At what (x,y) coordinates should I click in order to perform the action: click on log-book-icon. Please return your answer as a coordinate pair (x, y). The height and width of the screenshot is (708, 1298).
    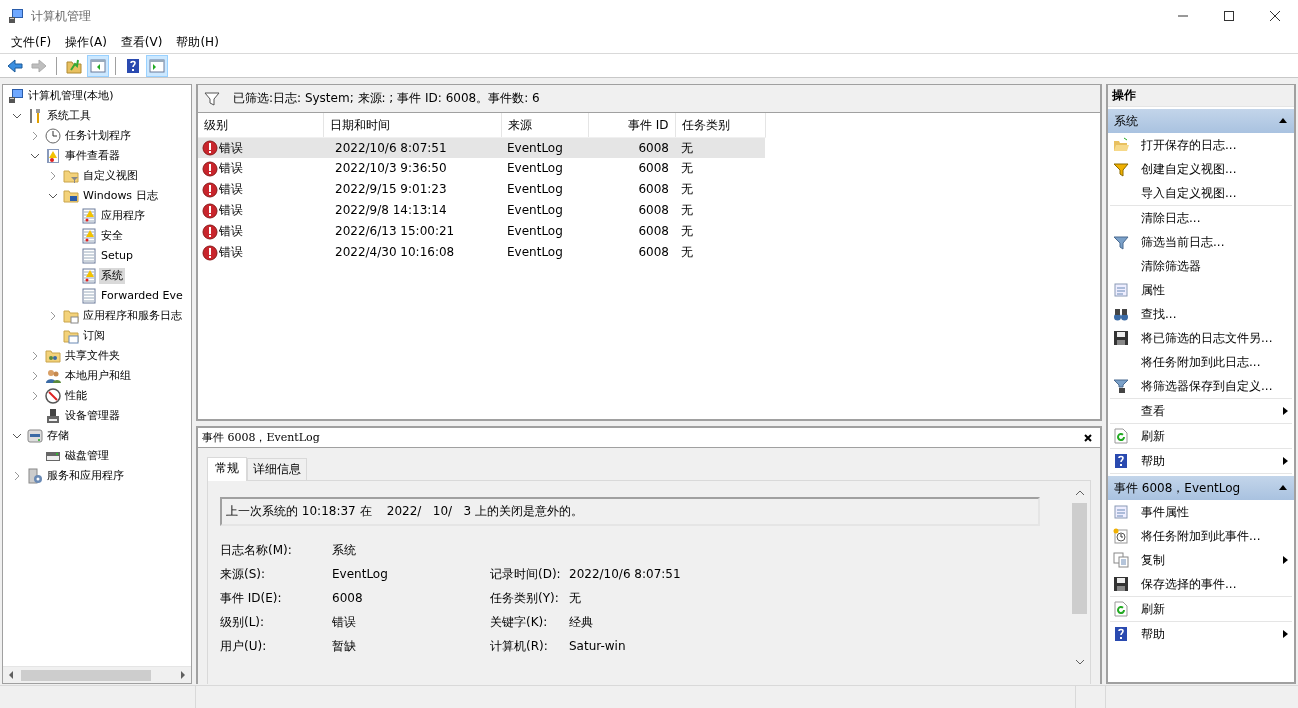
    Looking at the image, I should click on (53, 156).